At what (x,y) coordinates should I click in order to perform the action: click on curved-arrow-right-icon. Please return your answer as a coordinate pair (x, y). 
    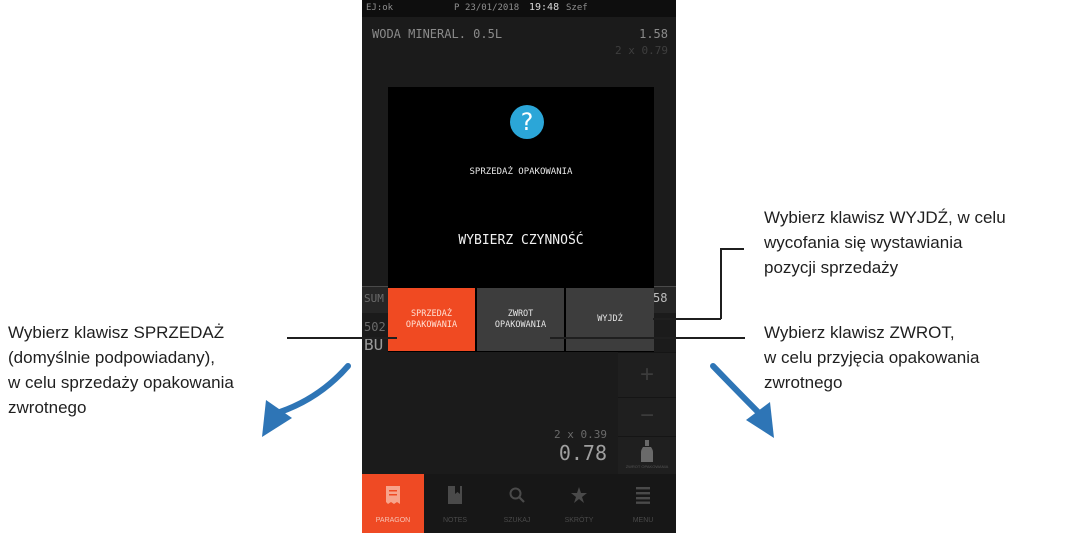
    Looking at the image, I should click on (742, 400).